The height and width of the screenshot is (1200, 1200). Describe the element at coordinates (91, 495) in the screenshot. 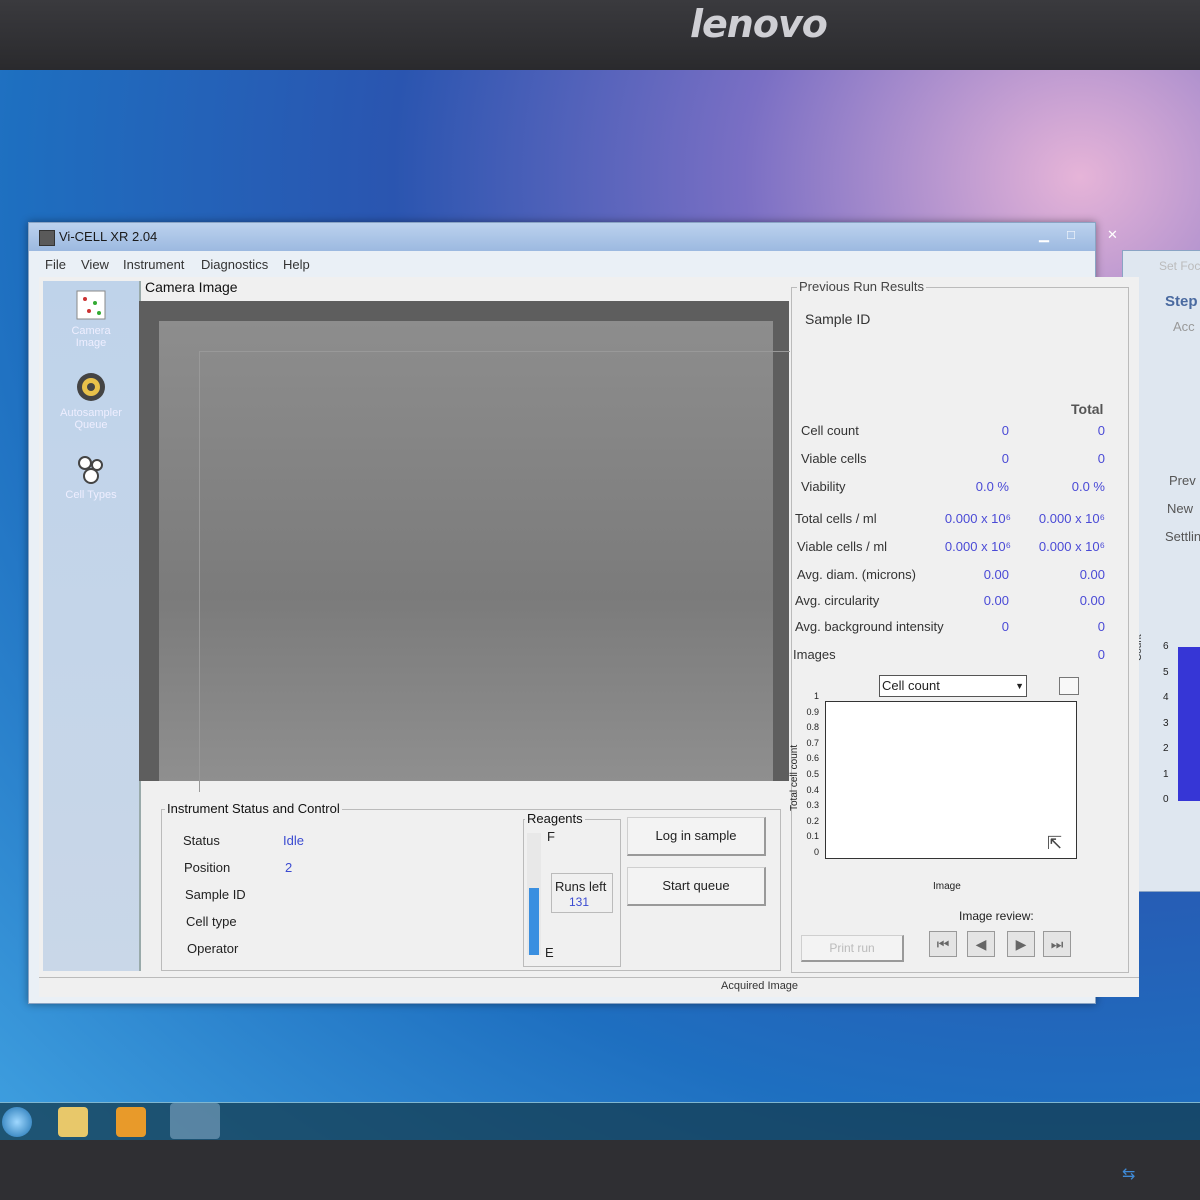

I see `sidebar-item-label: Cell Types` at that location.